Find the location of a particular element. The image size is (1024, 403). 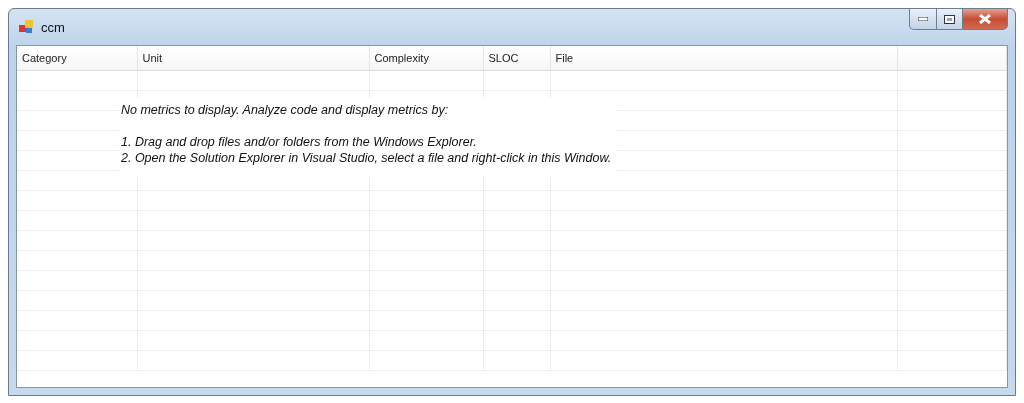

window-title: ccm is located at coordinates (53, 27).